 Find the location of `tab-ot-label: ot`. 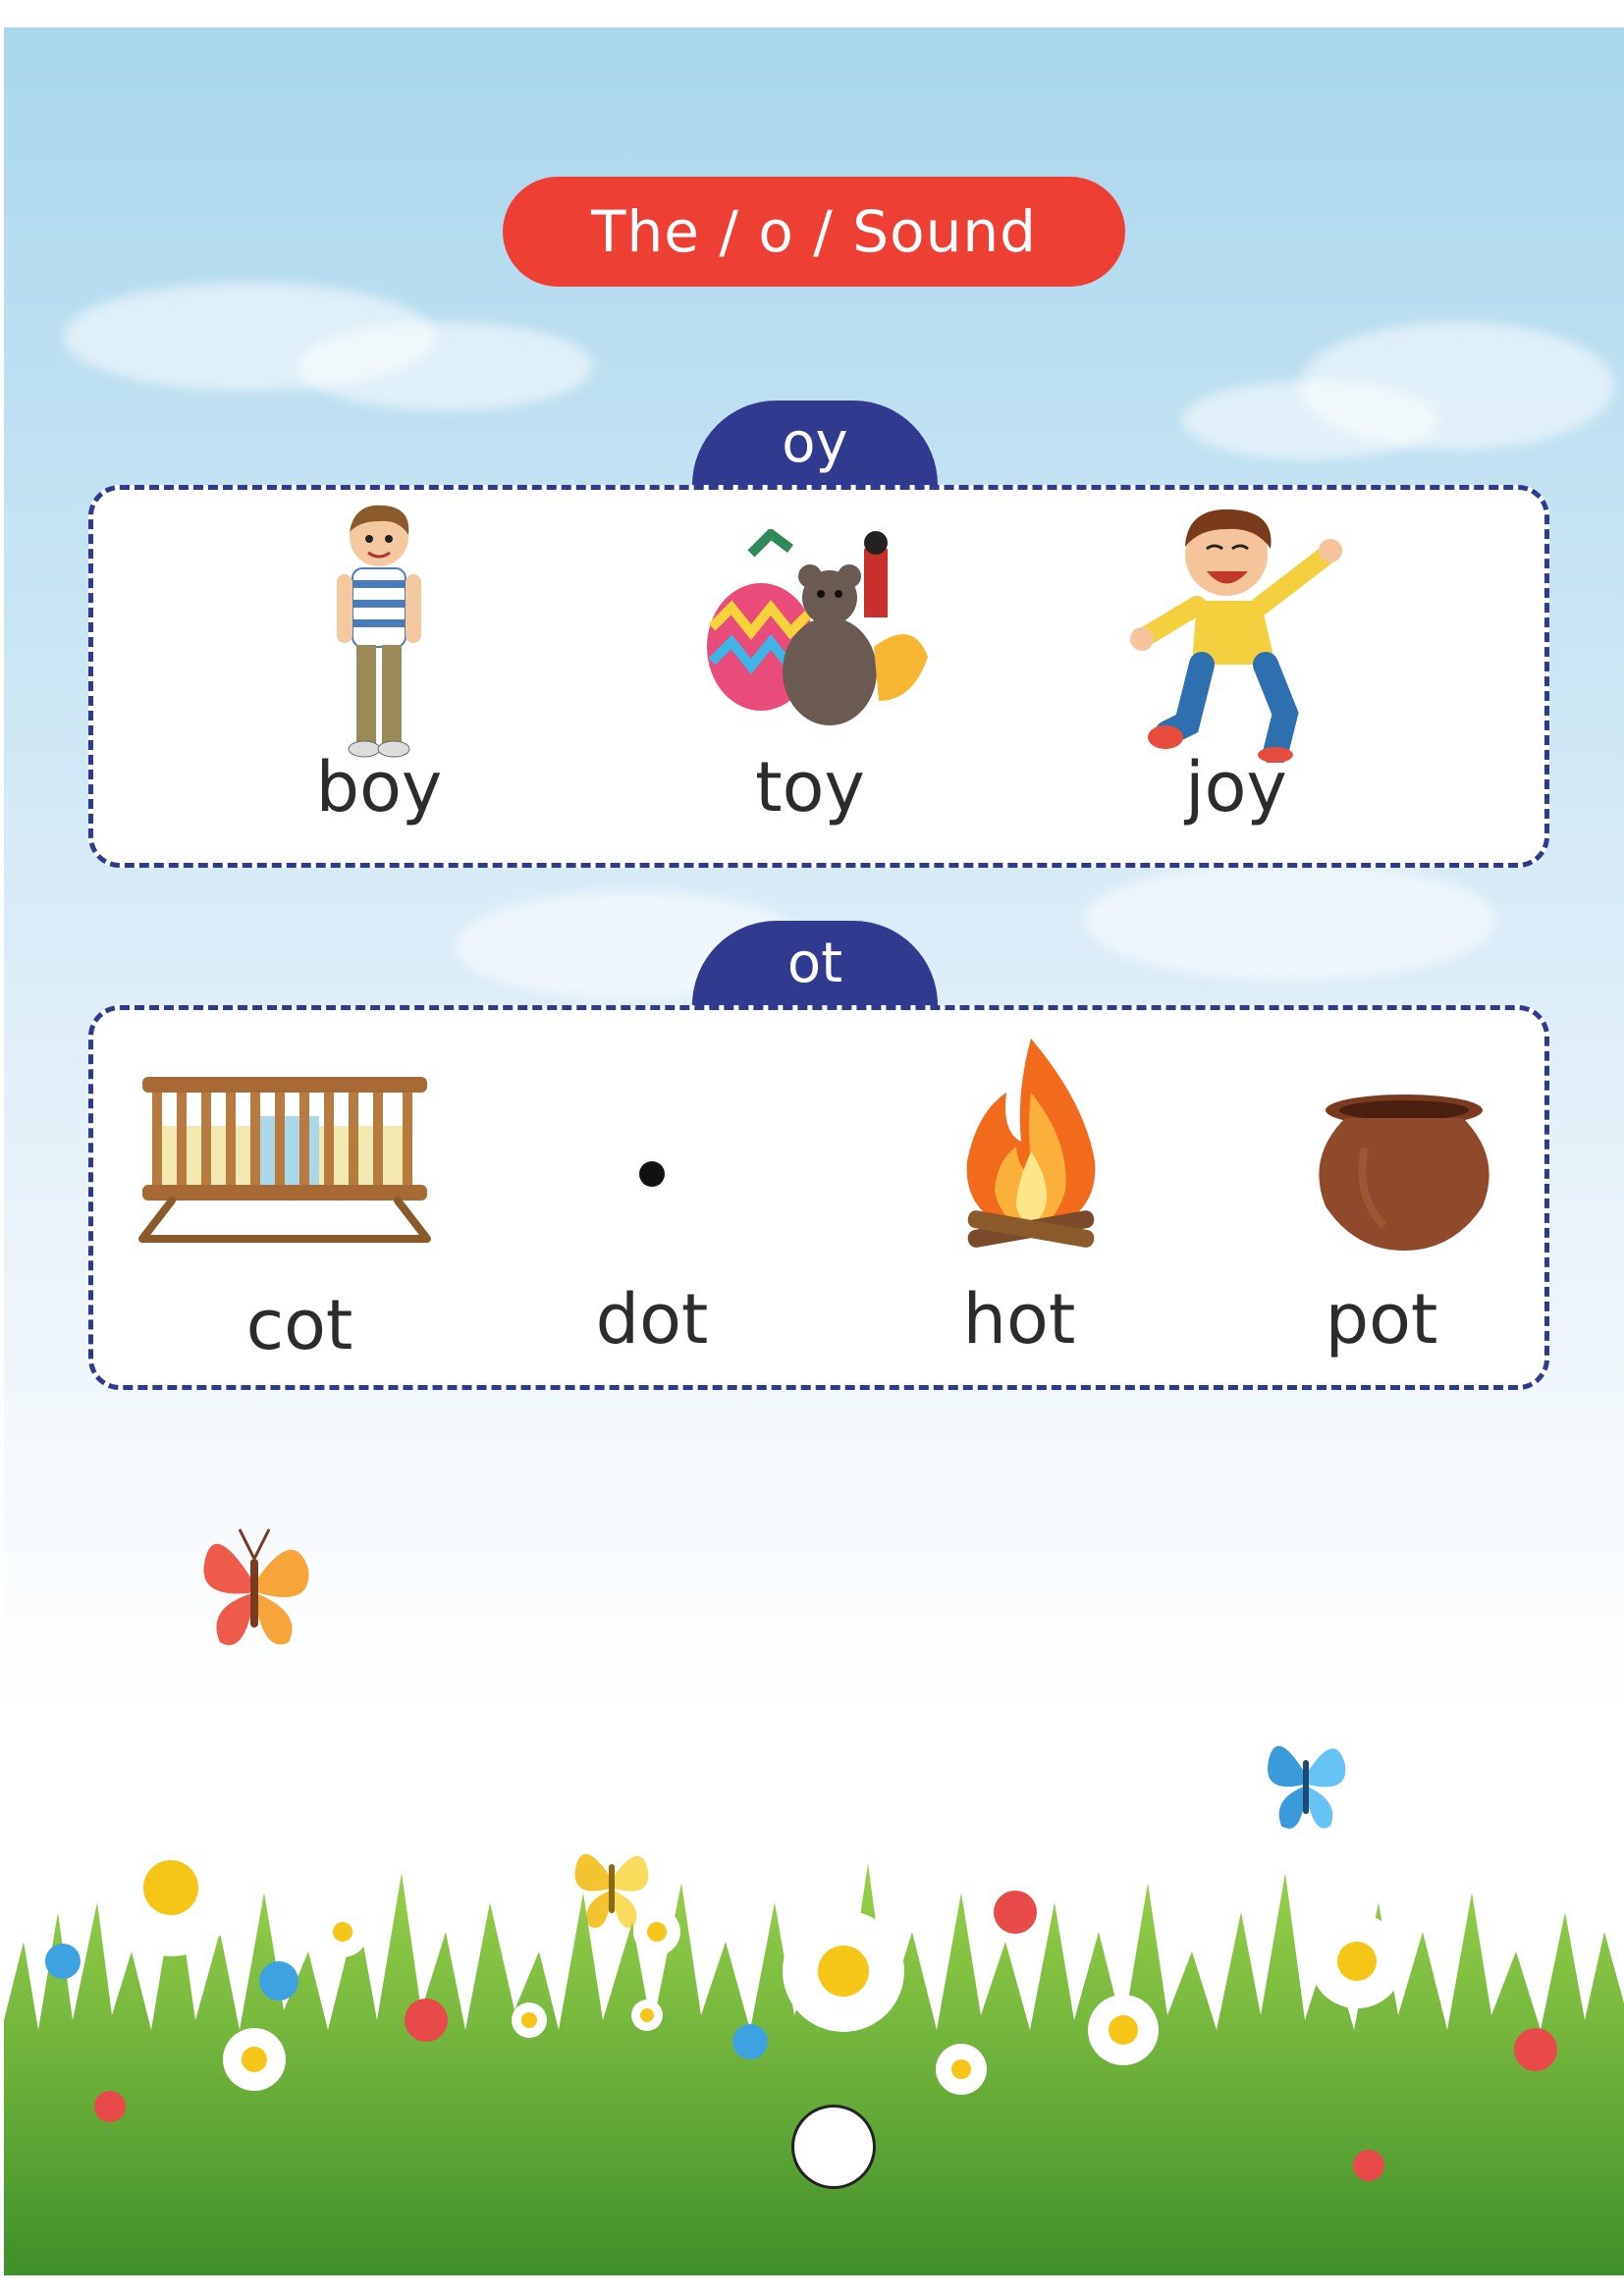

tab-ot-label: ot is located at coordinates (814, 964).